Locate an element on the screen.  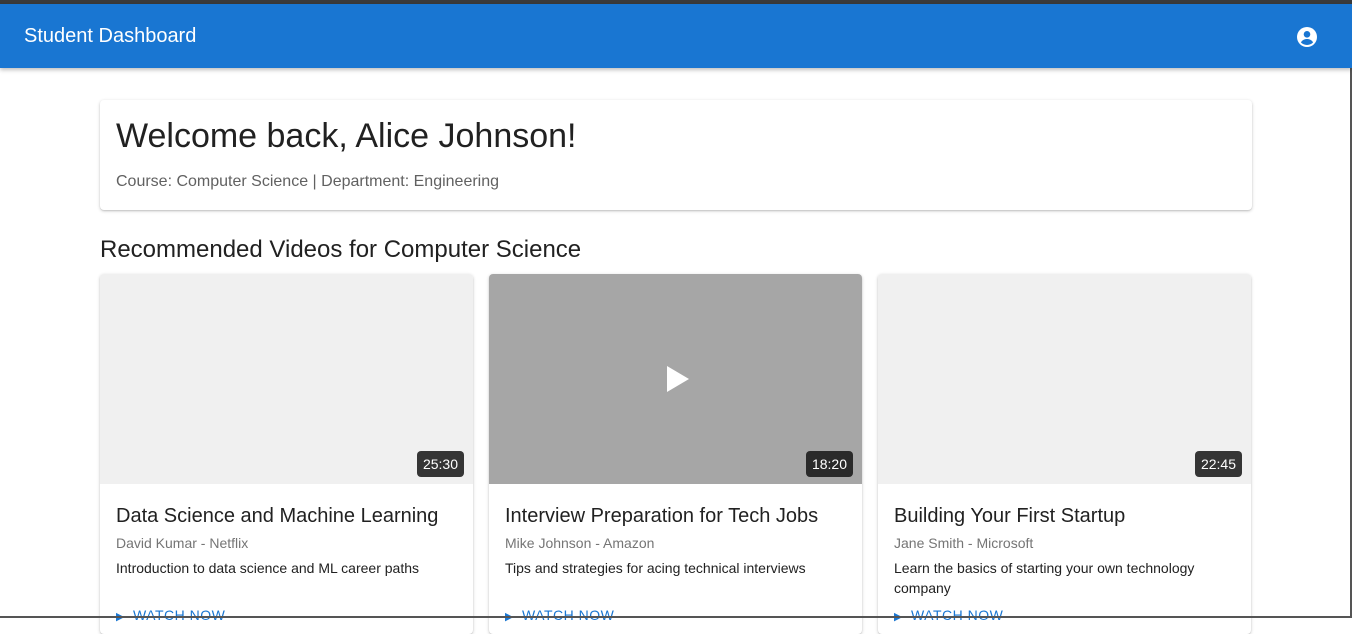
welcome-heading: Welcome back, Alice Johnson! is located at coordinates (346, 136).